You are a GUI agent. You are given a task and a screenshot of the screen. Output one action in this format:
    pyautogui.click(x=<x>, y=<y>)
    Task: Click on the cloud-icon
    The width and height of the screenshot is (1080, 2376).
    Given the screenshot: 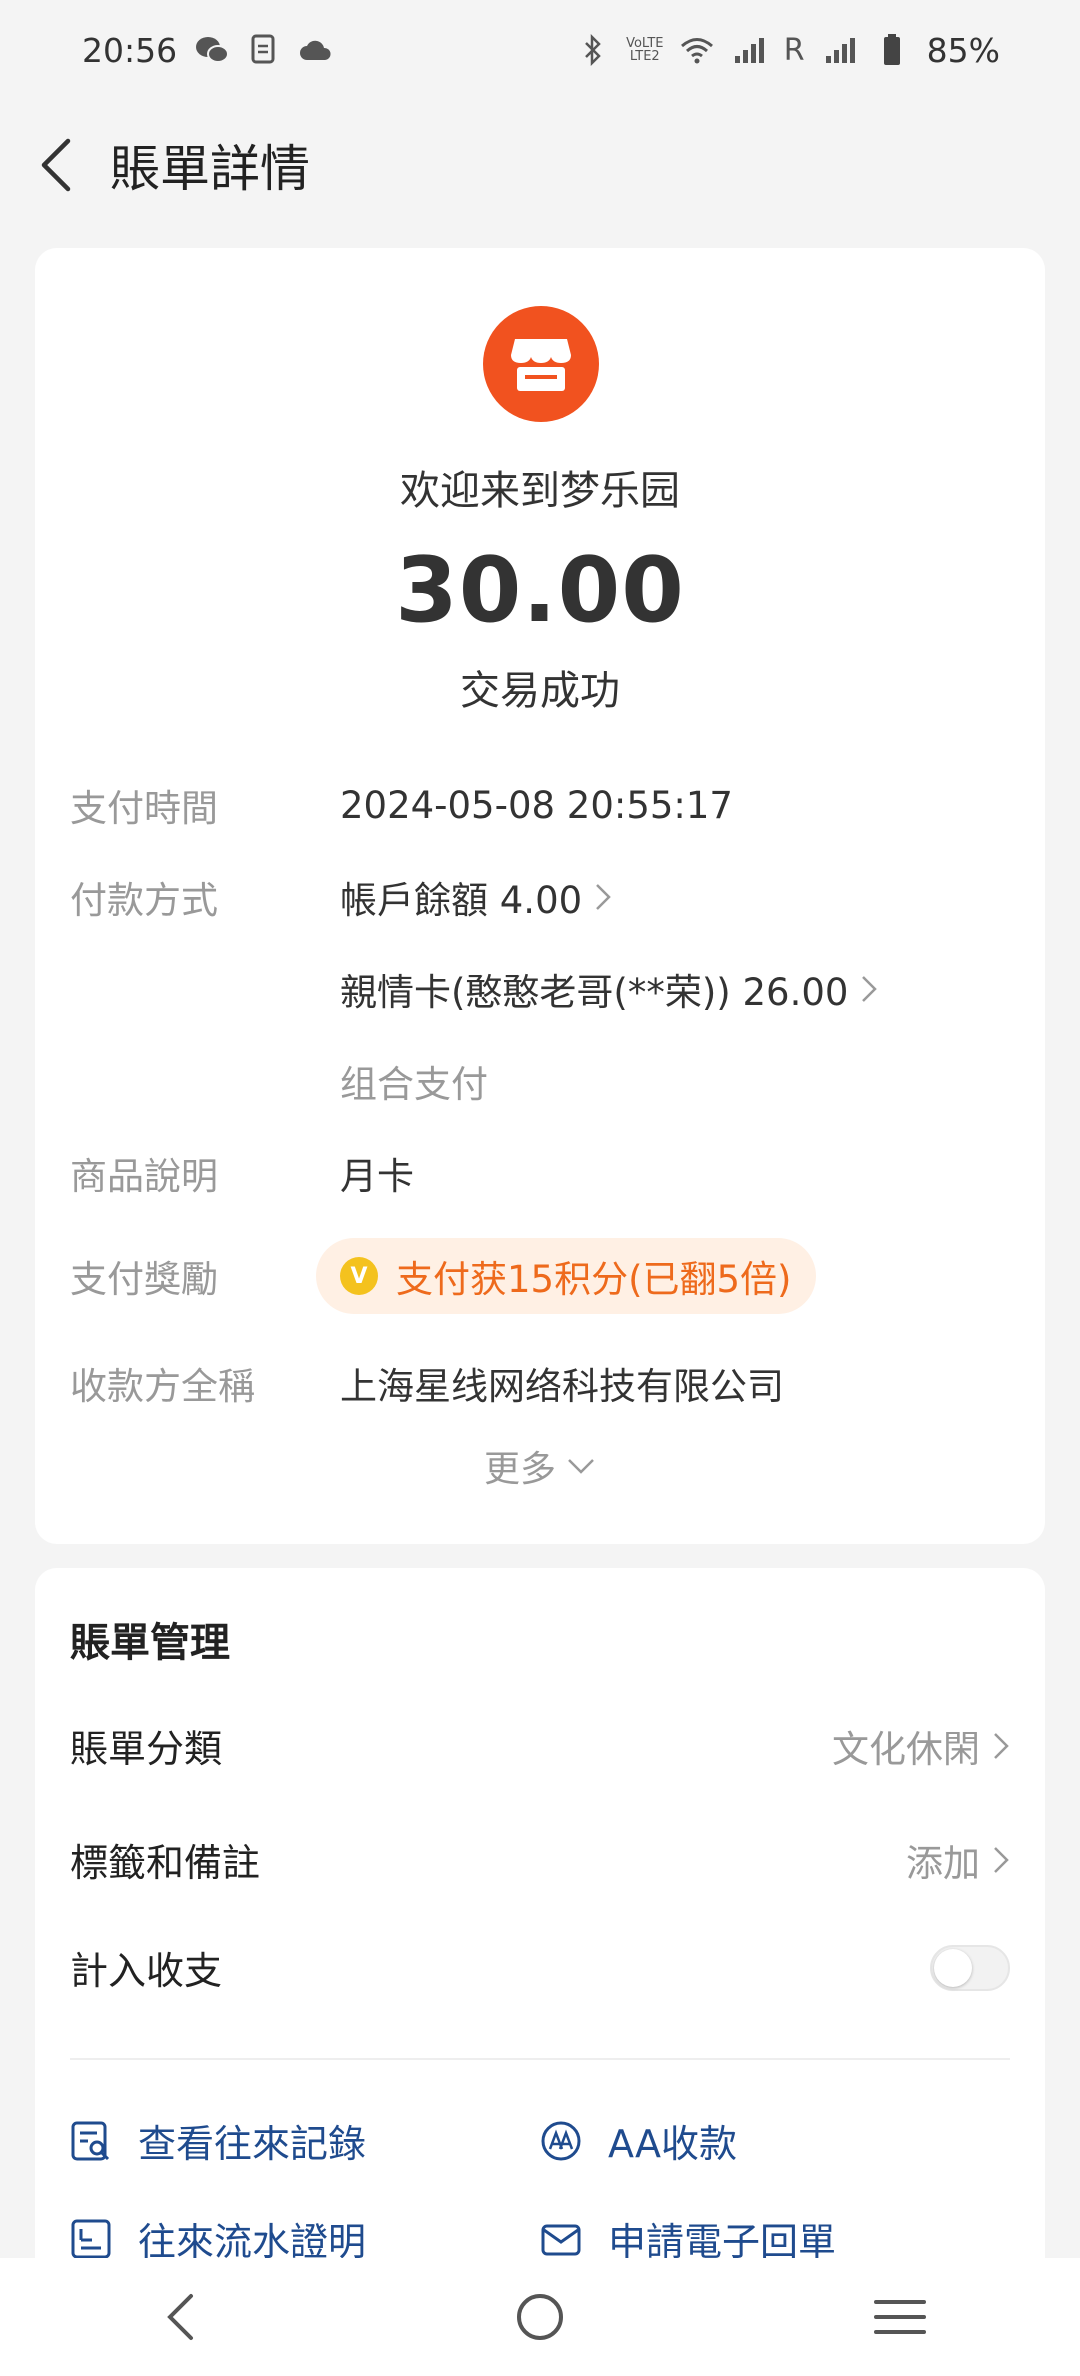 What is the action you would take?
    pyautogui.click(x=316, y=50)
    